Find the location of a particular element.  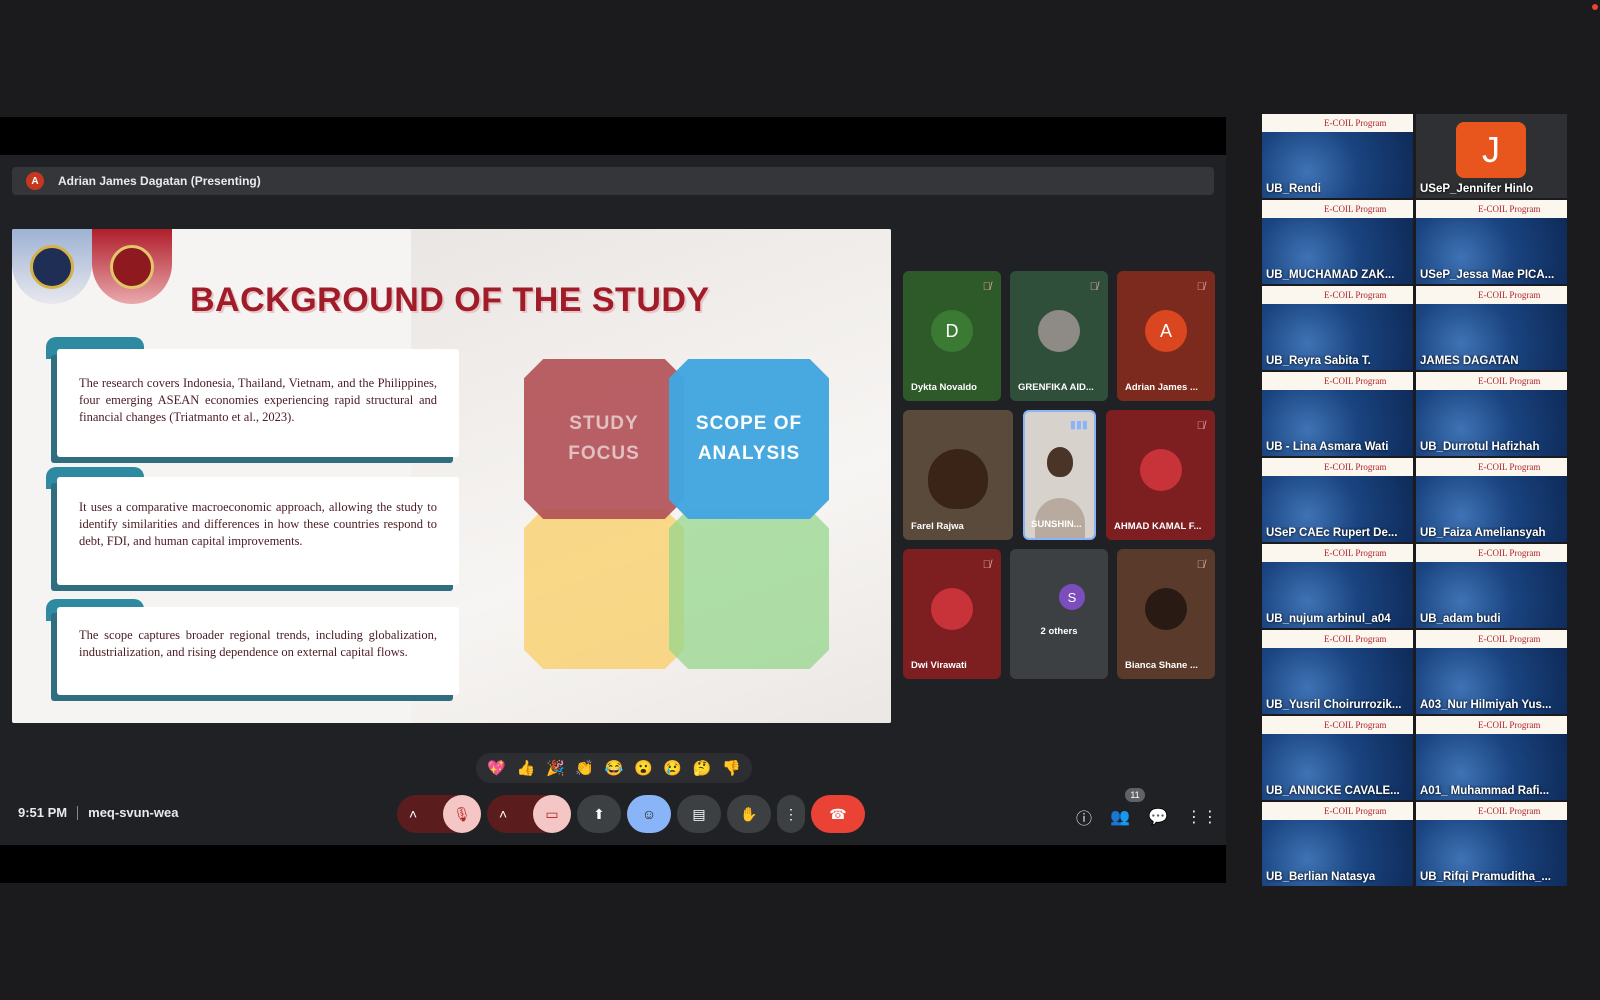

diagram-scope-of-analysis: SCOPE OF ANALYSIS is located at coordinates (749, 439).